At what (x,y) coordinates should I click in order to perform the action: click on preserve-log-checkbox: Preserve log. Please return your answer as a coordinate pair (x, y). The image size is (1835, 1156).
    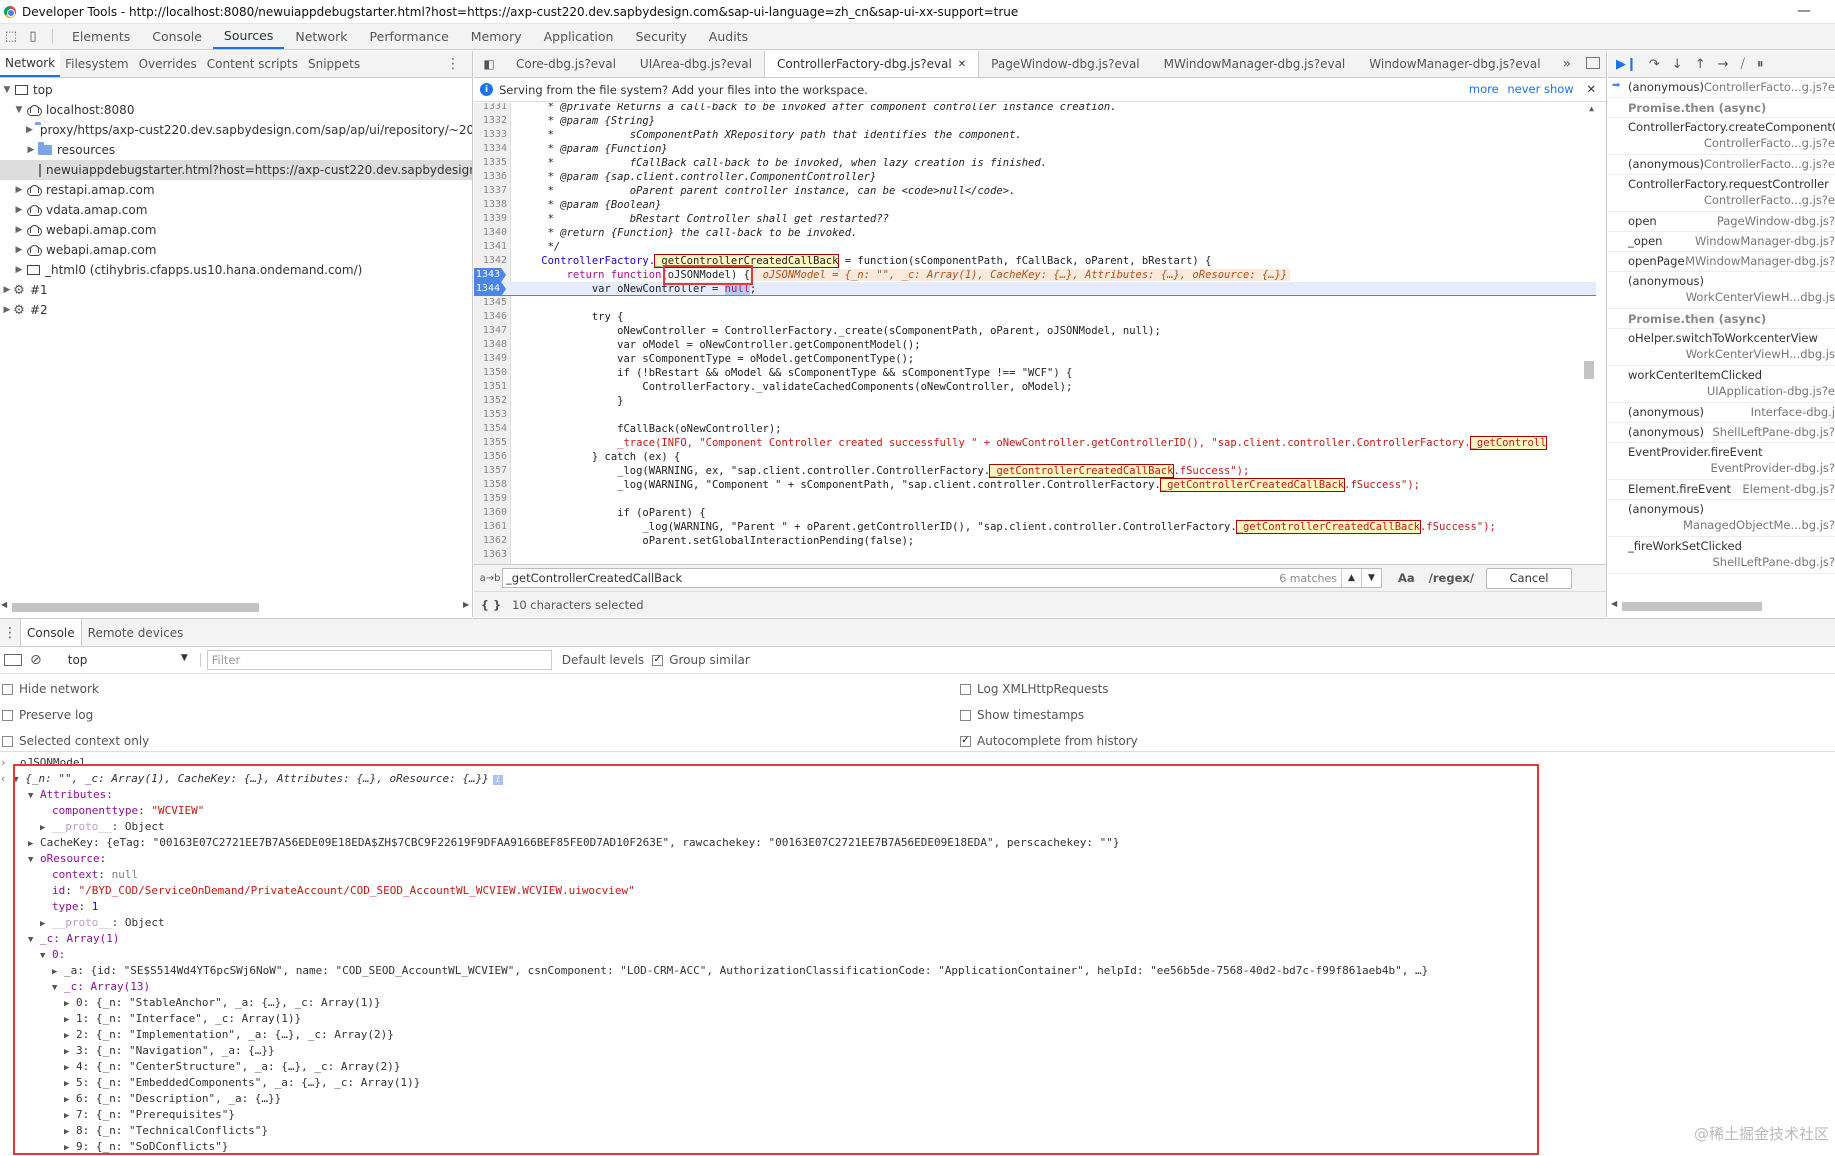
    Looking at the image, I should click on (47, 715).